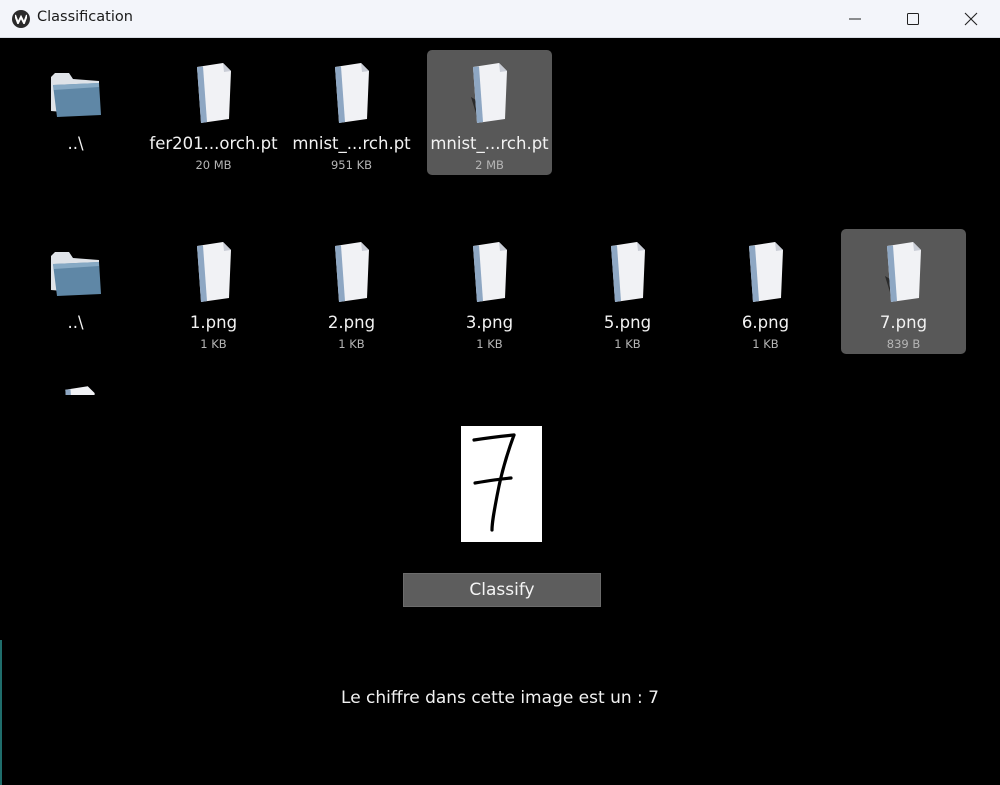 The height and width of the screenshot is (785, 1000). Describe the element at coordinates (903, 344) in the screenshot. I see `file-size: 839 B` at that location.